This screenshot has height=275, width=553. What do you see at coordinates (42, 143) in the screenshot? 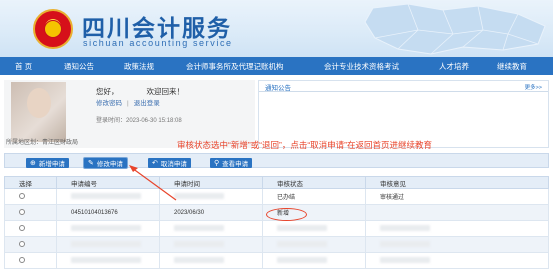
I see `region-label: 所属地区划：青江区财政局` at bounding box center [42, 143].